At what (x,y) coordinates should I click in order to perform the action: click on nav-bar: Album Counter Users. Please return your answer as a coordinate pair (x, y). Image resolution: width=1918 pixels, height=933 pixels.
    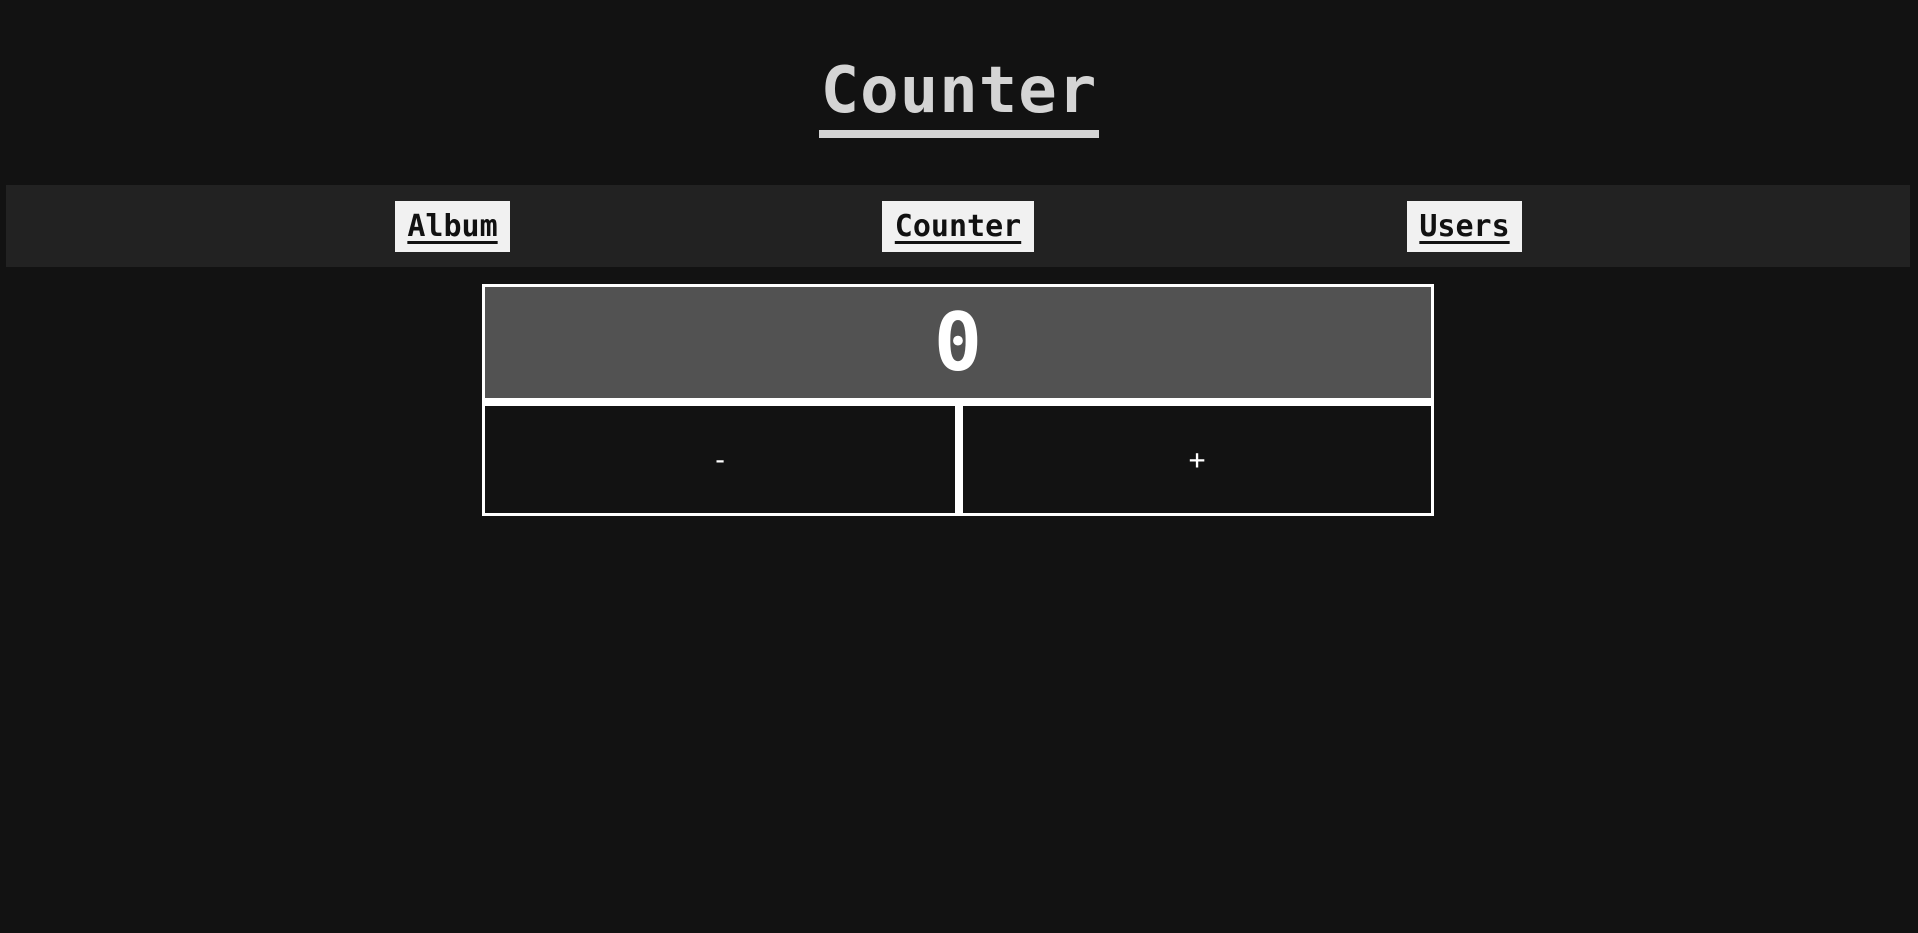
    Looking at the image, I should click on (958, 226).